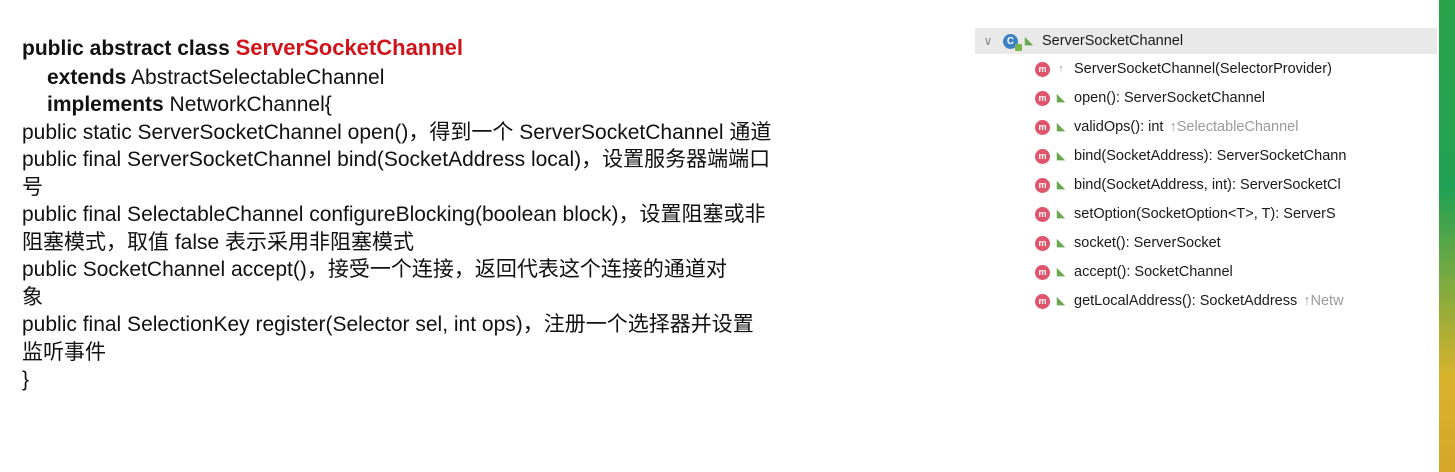 The image size is (1455, 472). Describe the element at coordinates (1153, 272) in the screenshot. I see `structure-member-label: accept(): SocketChannel` at that location.